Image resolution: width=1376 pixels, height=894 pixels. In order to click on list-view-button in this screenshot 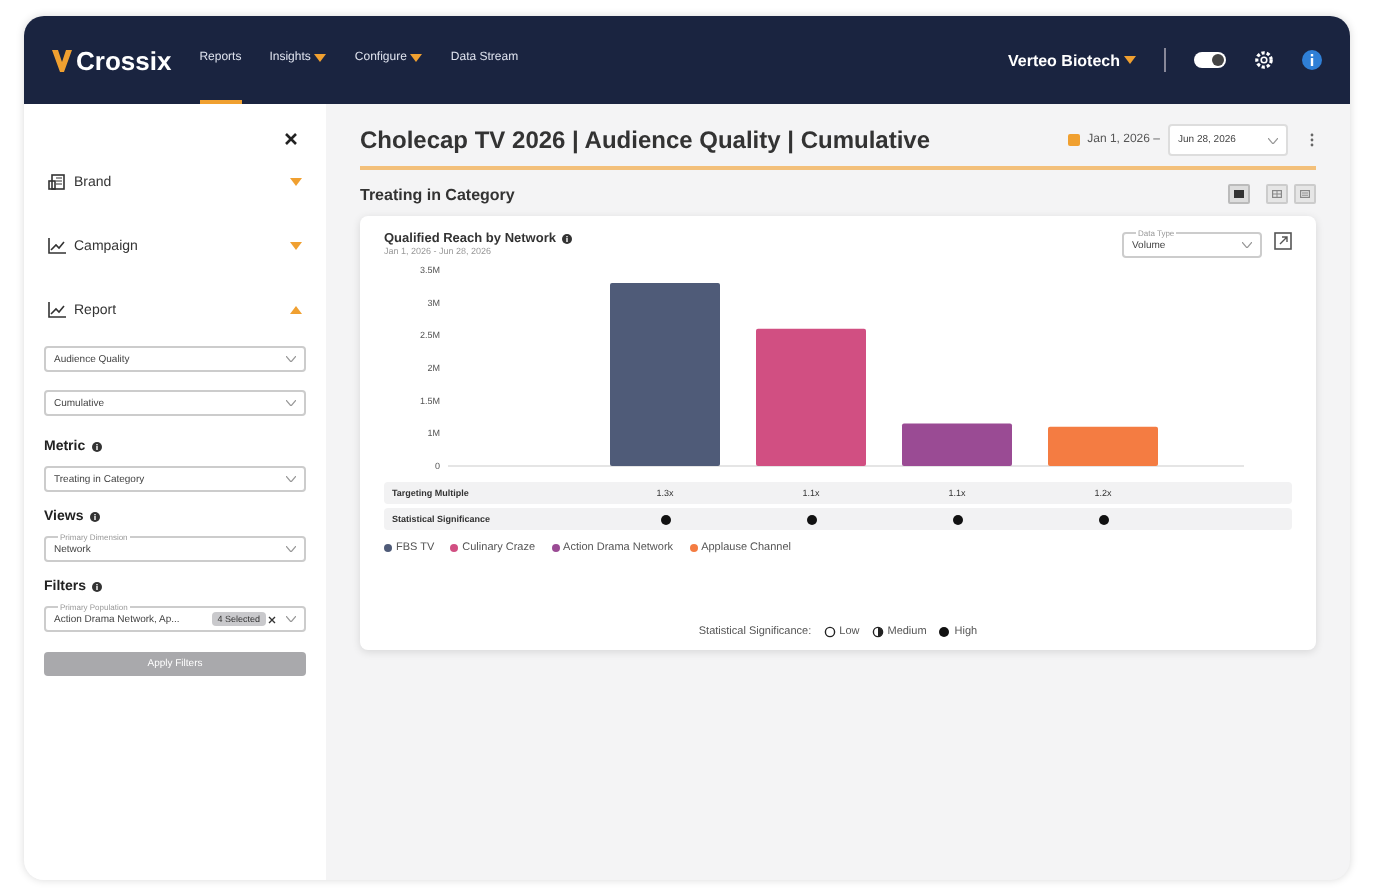, I will do `click(1305, 194)`.